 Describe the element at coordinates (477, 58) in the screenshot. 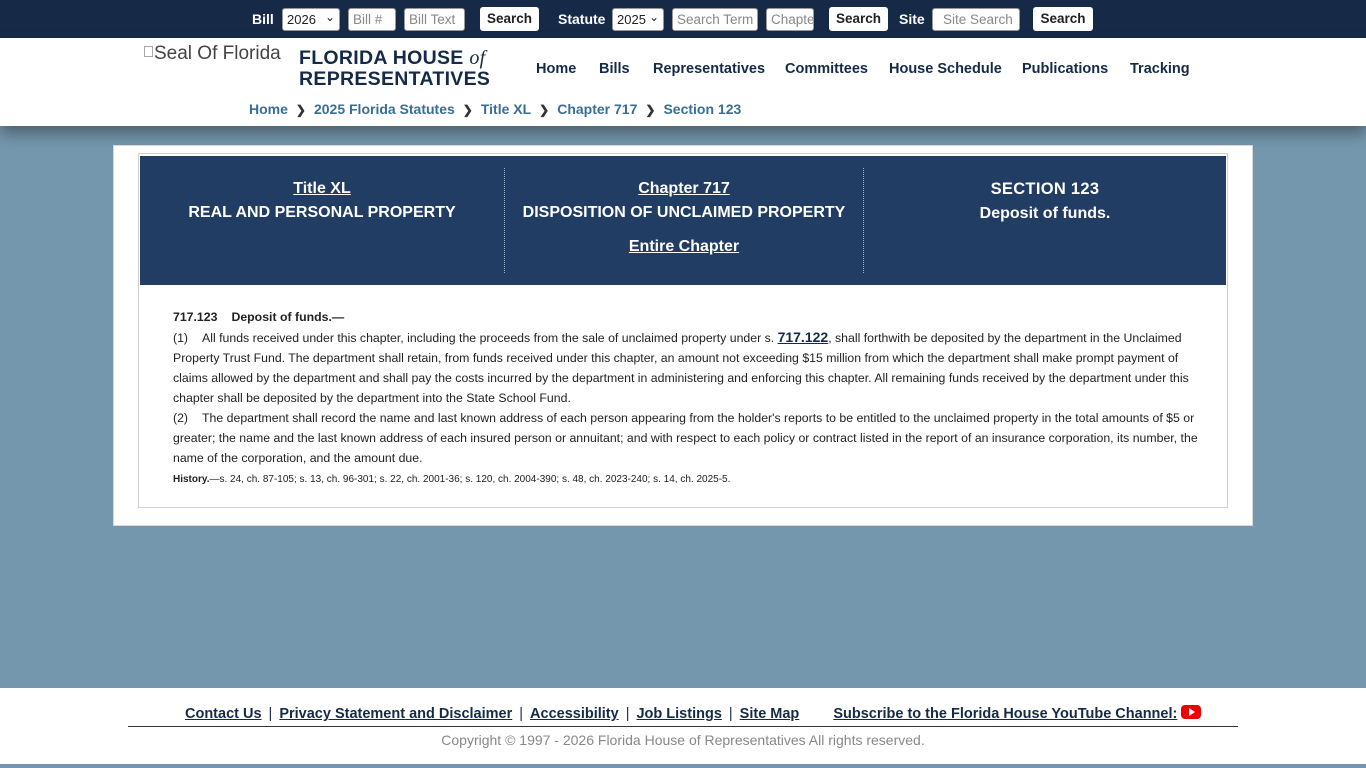

I see `brand-of: of` at that location.